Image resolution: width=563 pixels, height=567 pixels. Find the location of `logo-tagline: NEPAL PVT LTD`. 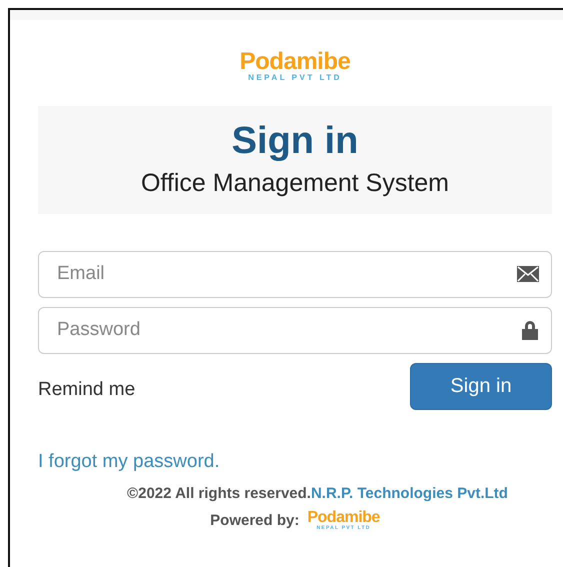

logo-tagline: NEPAL PVT LTD is located at coordinates (295, 78).